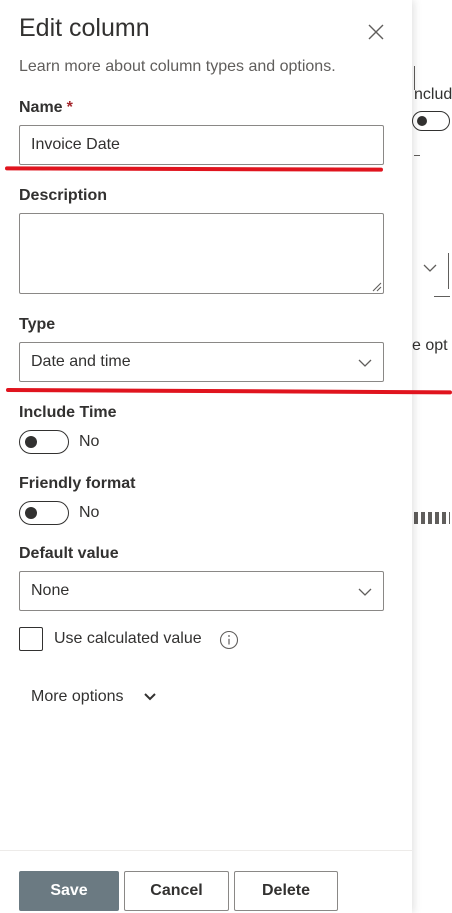  Describe the element at coordinates (433, 94) in the screenshot. I see `background-text-fragment: nclud` at that location.